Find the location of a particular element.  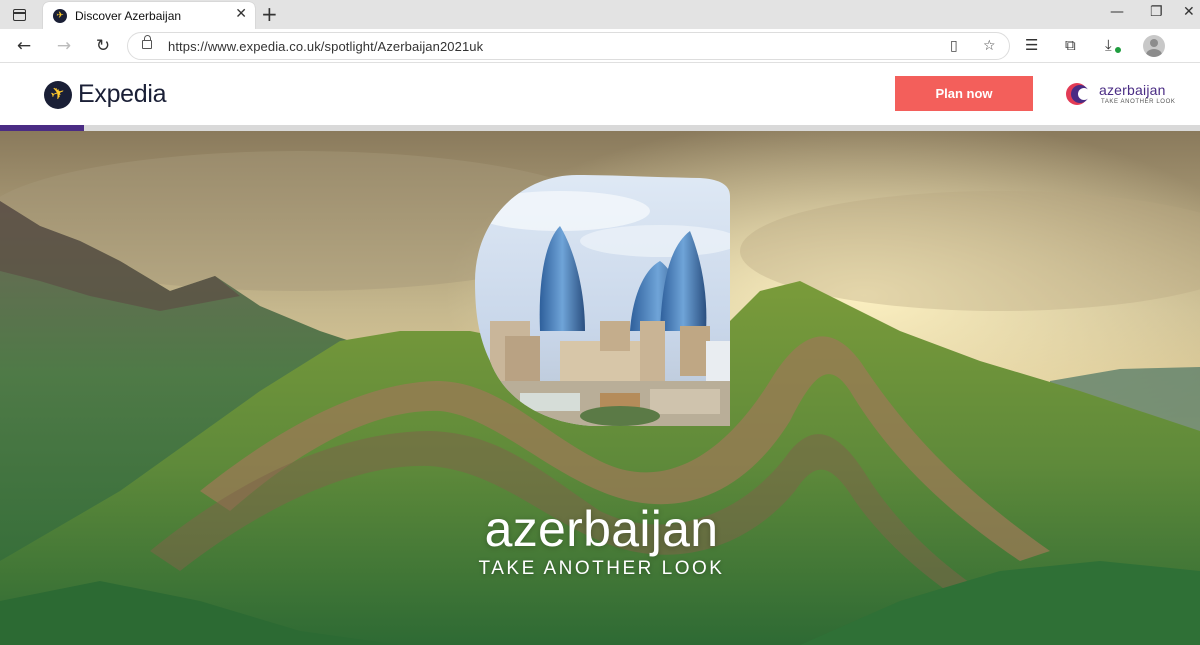

lock-icon is located at coordinates (147, 42).